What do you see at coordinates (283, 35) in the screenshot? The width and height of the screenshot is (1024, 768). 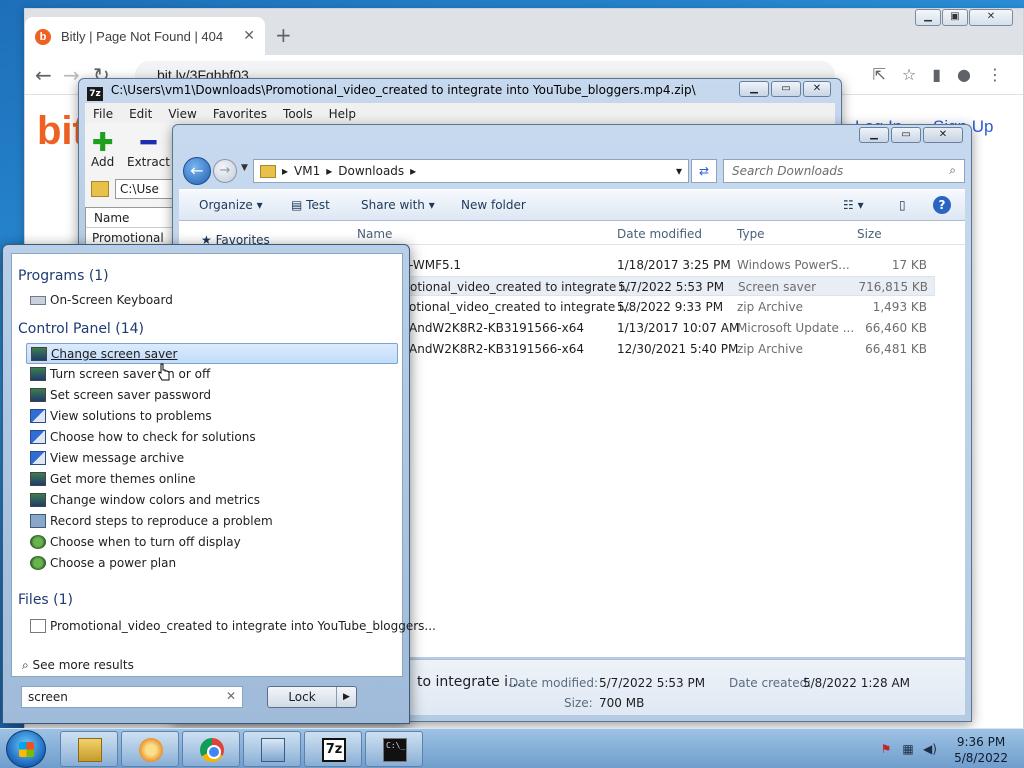 I see `new-tab-icon: +` at bounding box center [283, 35].